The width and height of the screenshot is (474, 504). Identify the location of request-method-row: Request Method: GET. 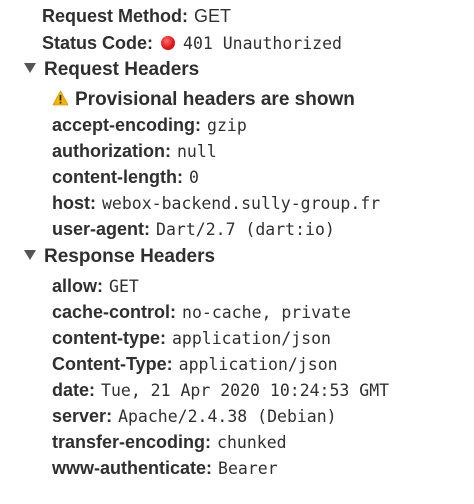
(136, 16).